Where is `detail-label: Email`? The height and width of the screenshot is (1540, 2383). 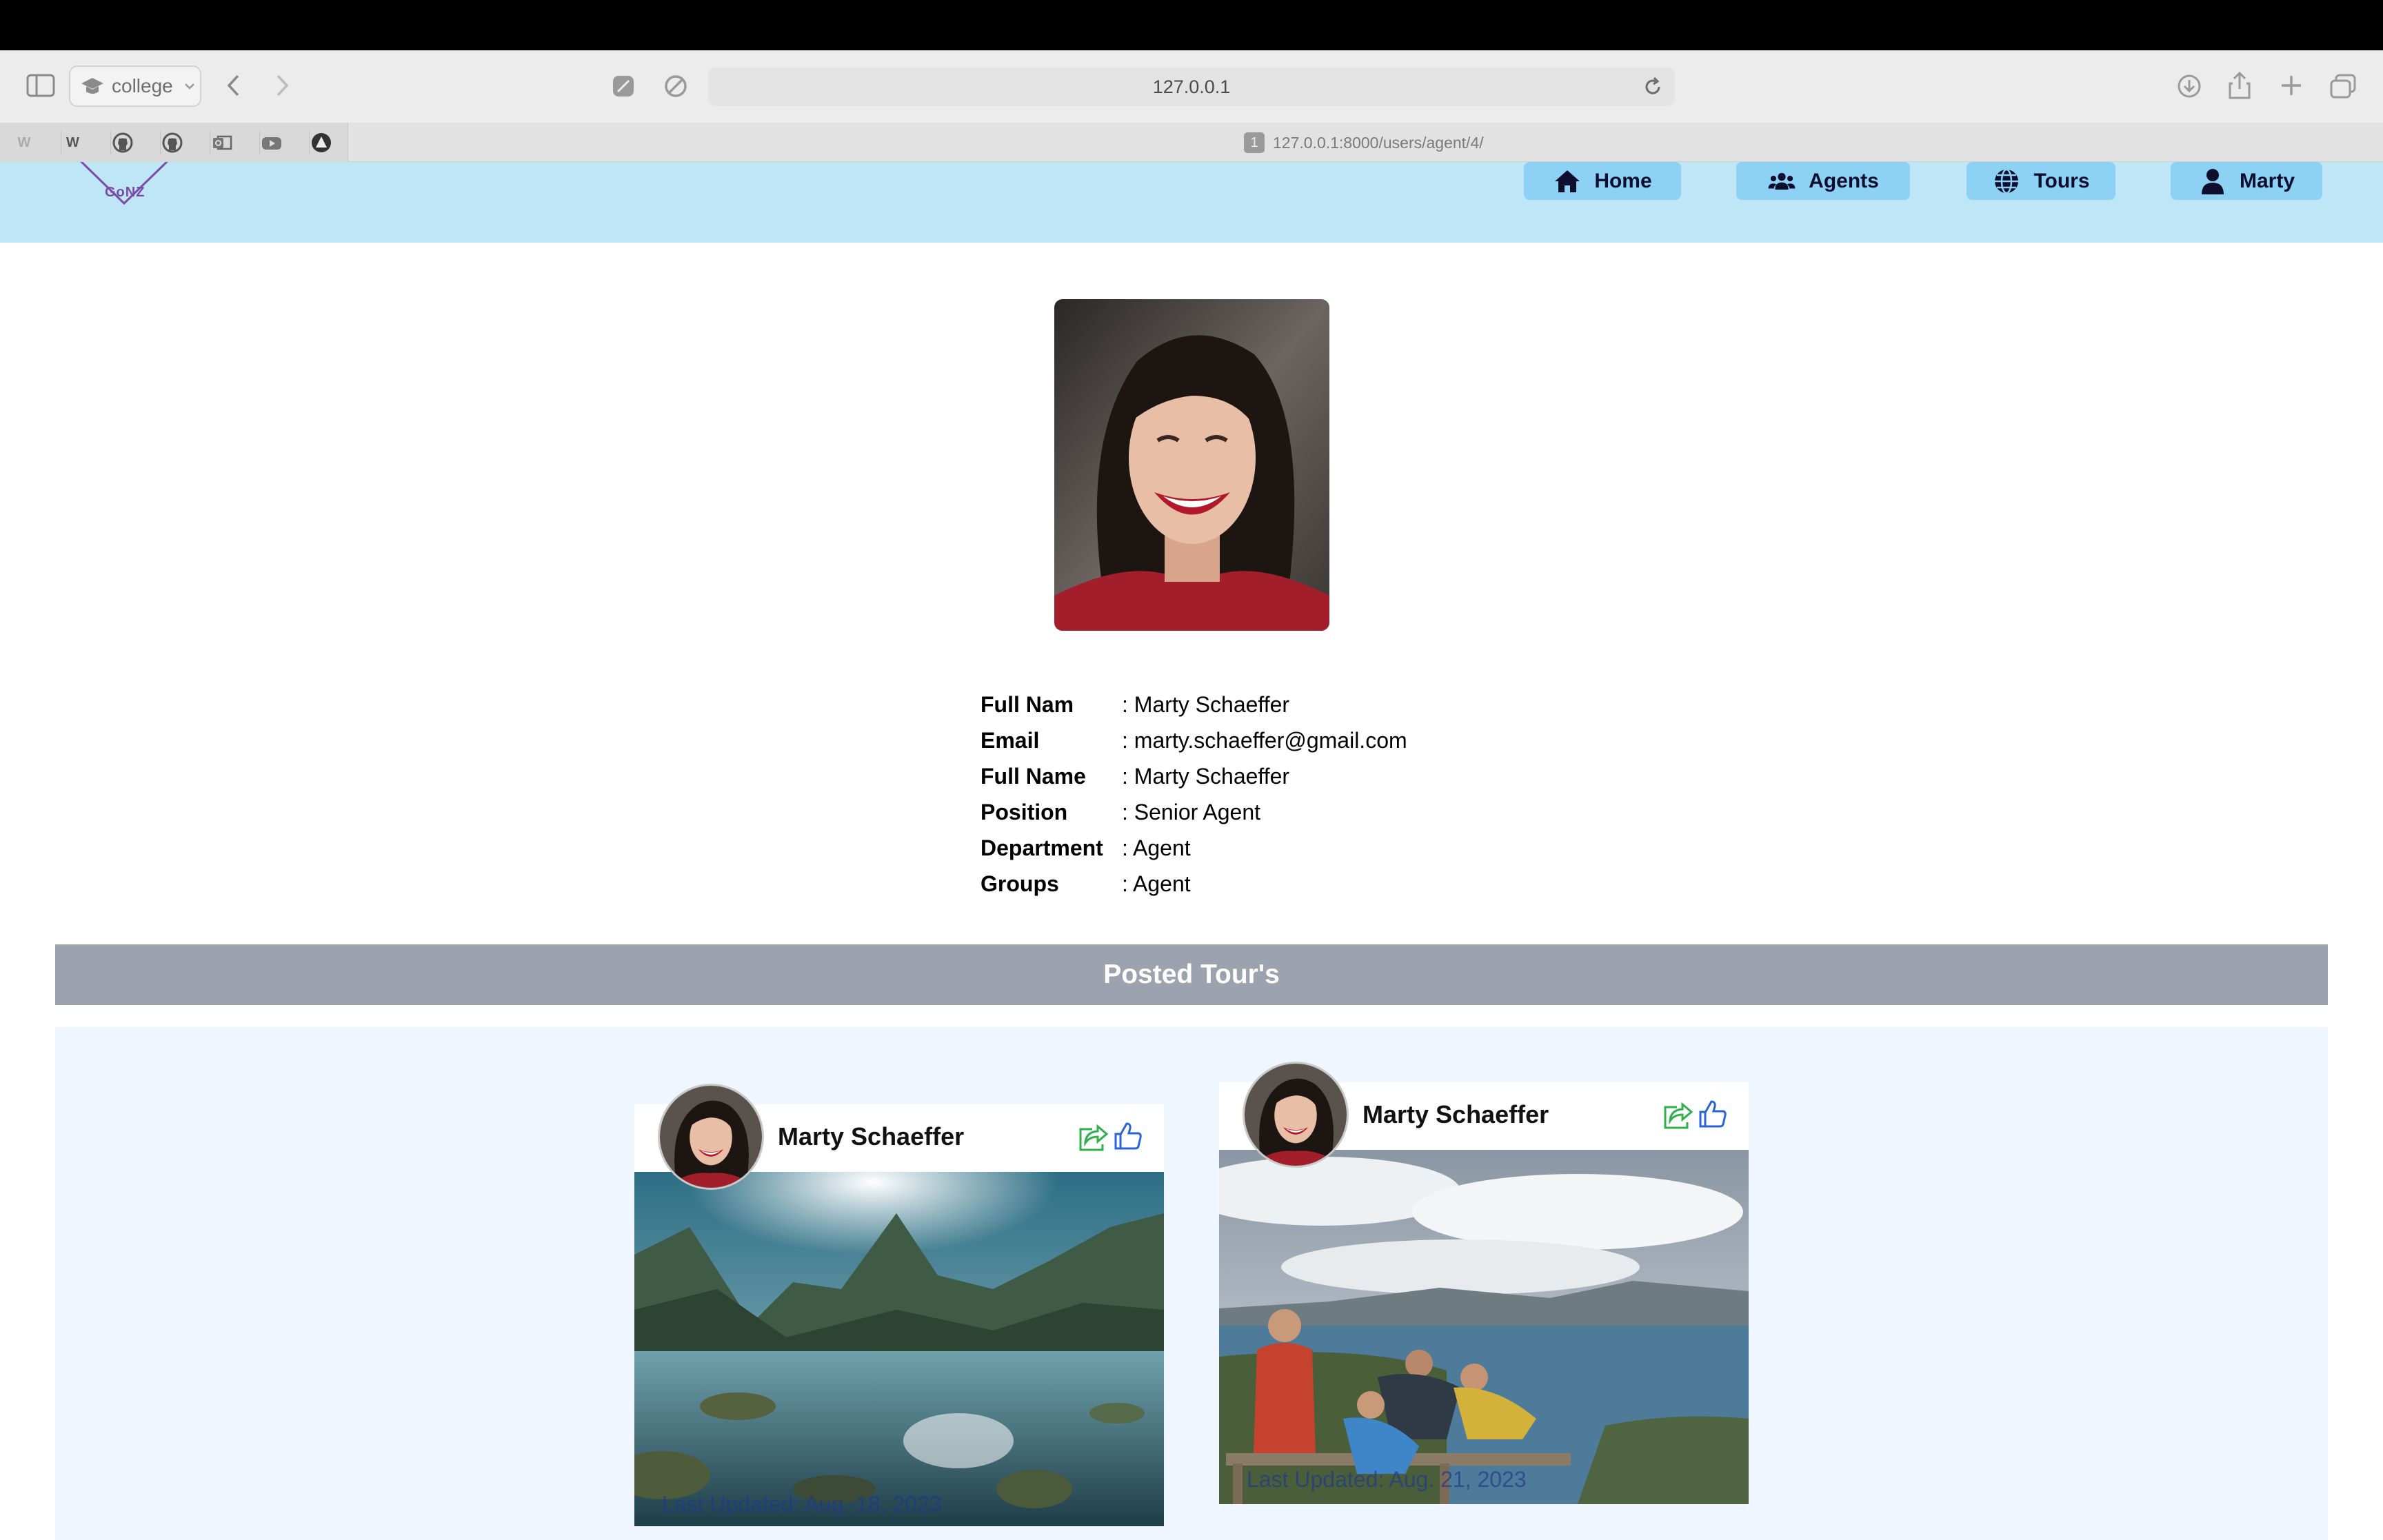 detail-label: Email is located at coordinates (1010, 740).